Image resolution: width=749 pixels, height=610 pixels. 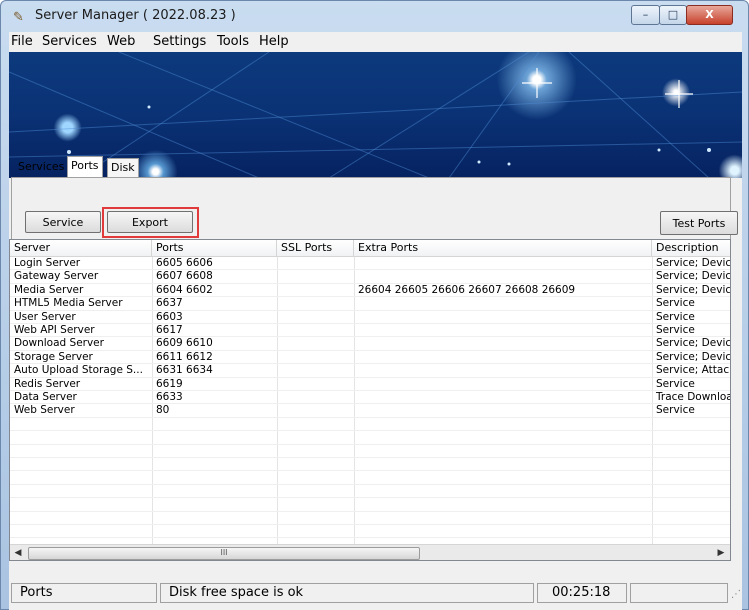 I want to click on table-row: Download Server 6609 6610 Service; Device, so click(x=370, y=343).